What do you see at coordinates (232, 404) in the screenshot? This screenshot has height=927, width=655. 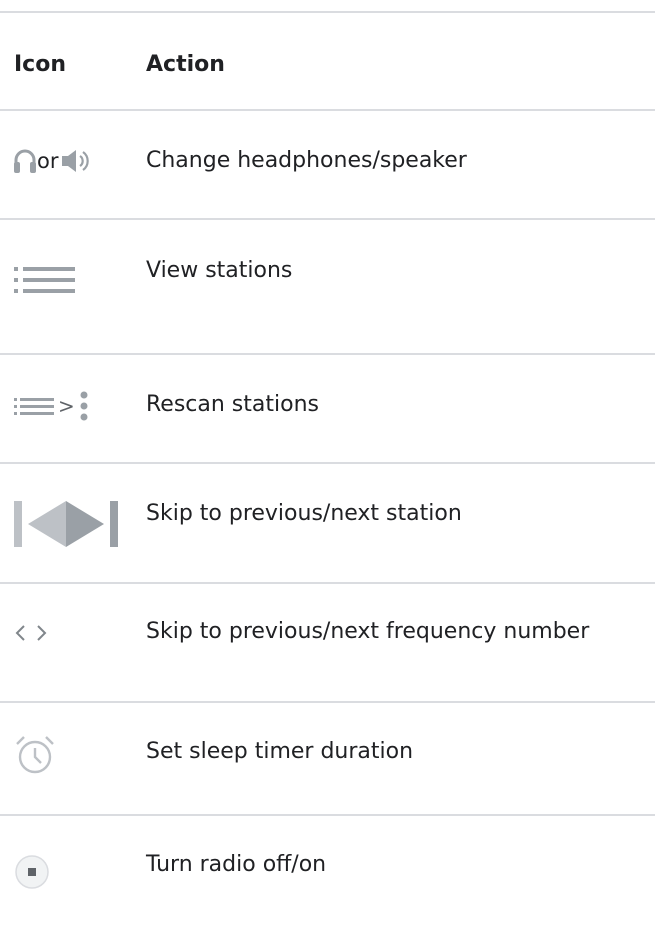 I see `action-text: Rescan stations` at bounding box center [232, 404].